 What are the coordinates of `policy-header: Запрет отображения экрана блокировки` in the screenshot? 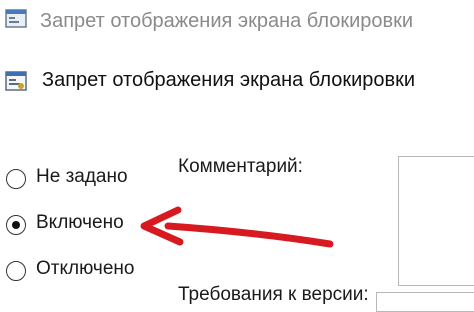 It's located at (237, 82).